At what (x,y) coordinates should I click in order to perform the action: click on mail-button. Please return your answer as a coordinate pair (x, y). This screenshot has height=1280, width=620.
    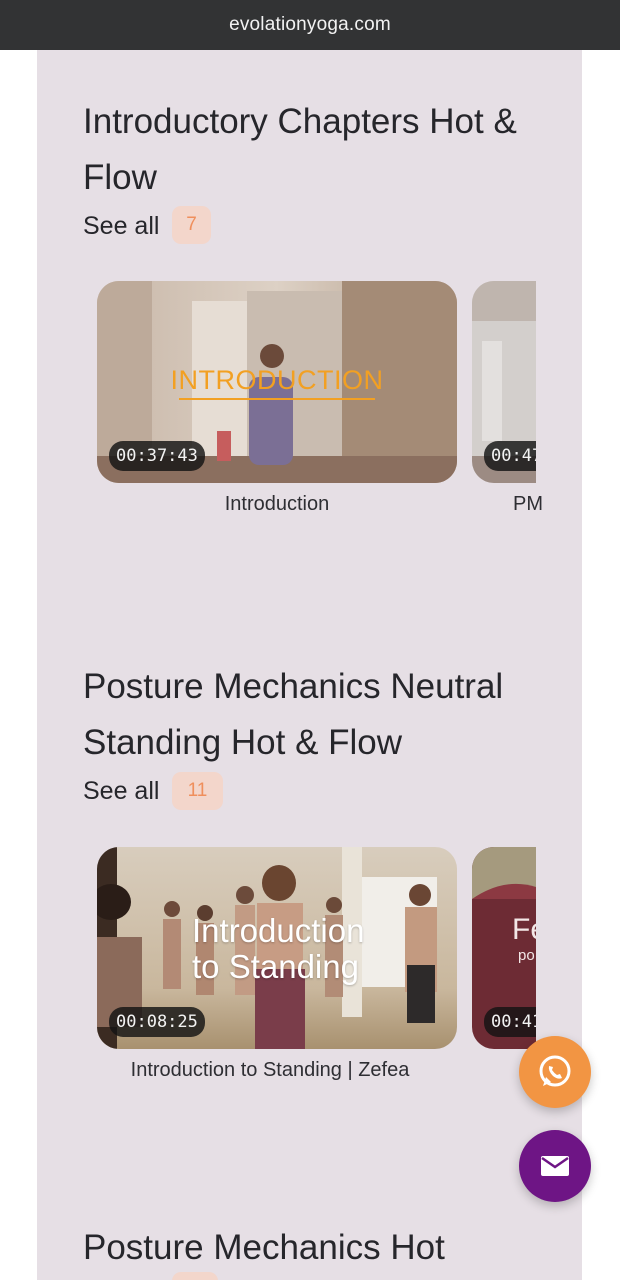
    Looking at the image, I should click on (555, 1166).